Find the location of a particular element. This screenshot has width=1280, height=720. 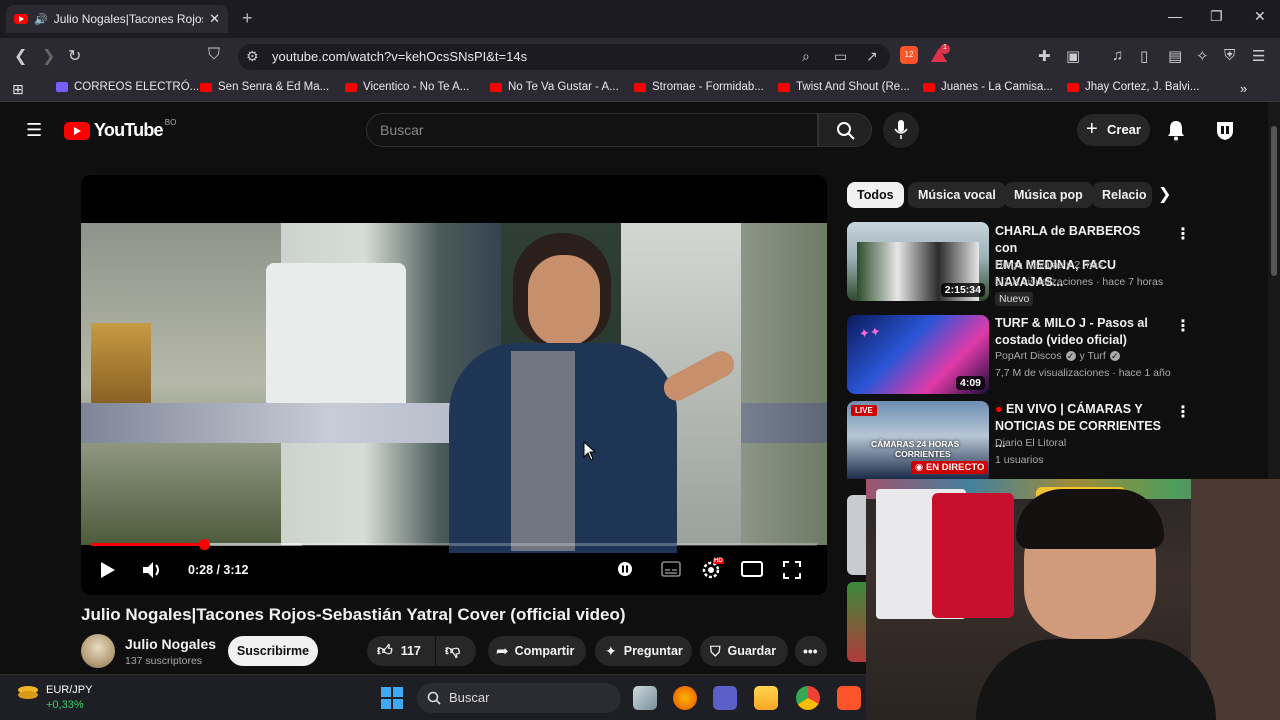

leo-icon: ✧ is located at coordinates (1202, 56).